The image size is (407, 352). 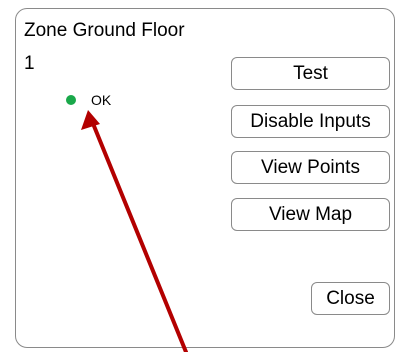 I want to click on disable-inputs-button: Disable Inputs, so click(x=310, y=121).